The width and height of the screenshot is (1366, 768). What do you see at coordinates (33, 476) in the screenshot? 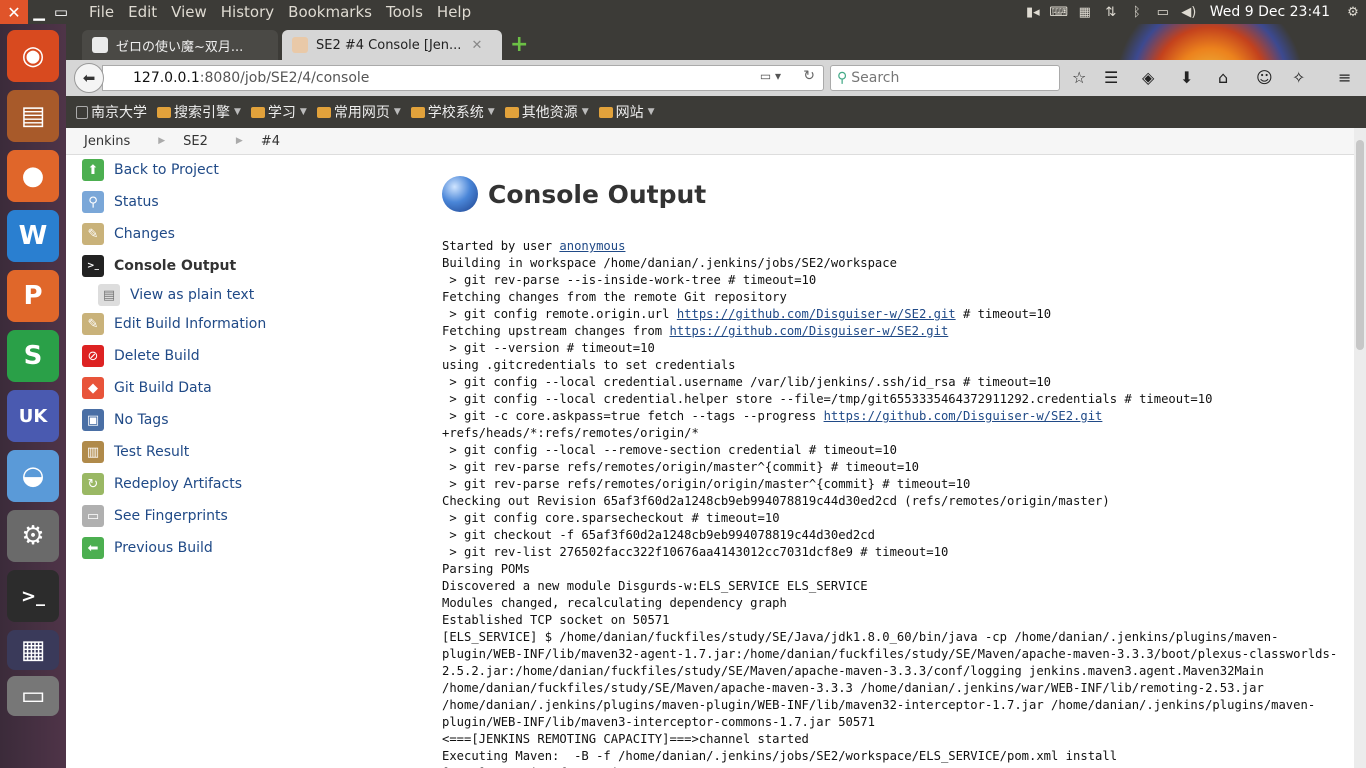
I see `update-icon: ◒` at bounding box center [33, 476].